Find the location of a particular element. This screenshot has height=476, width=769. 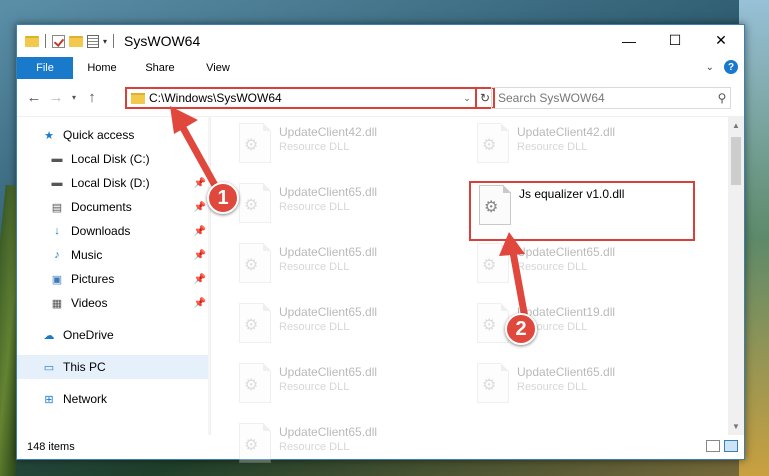

large-icons-view-icon is located at coordinates (731, 446).